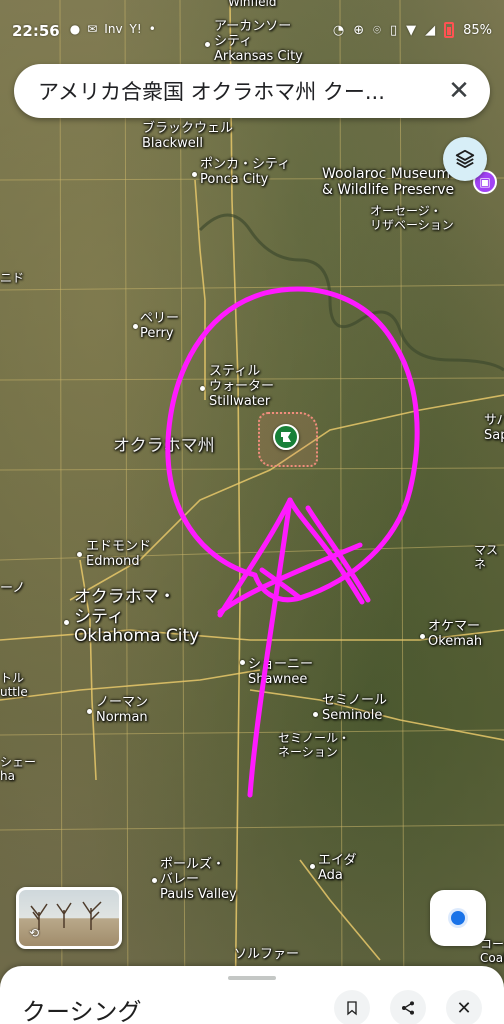 Image resolution: width=504 pixels, height=1024 pixels. I want to click on save-button, so click(352, 1007).